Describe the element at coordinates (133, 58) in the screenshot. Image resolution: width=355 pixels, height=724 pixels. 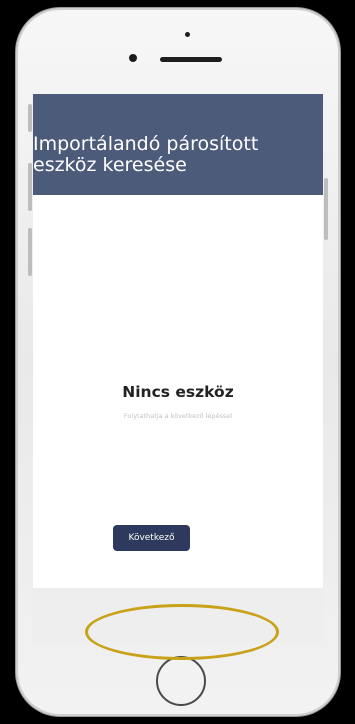
I see `front-camera-icon` at that location.